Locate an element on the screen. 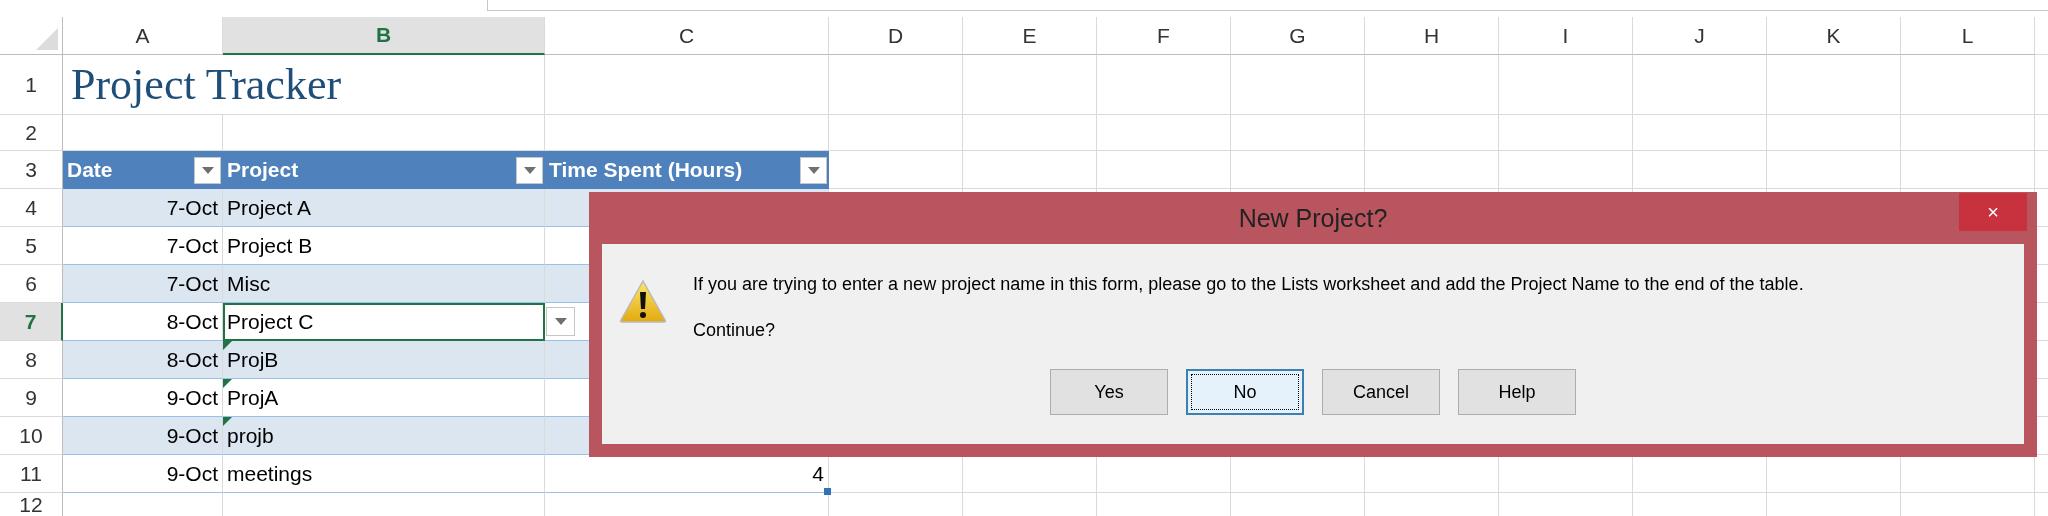 The width and height of the screenshot is (2048, 516). column-header: B is located at coordinates (384, 36).